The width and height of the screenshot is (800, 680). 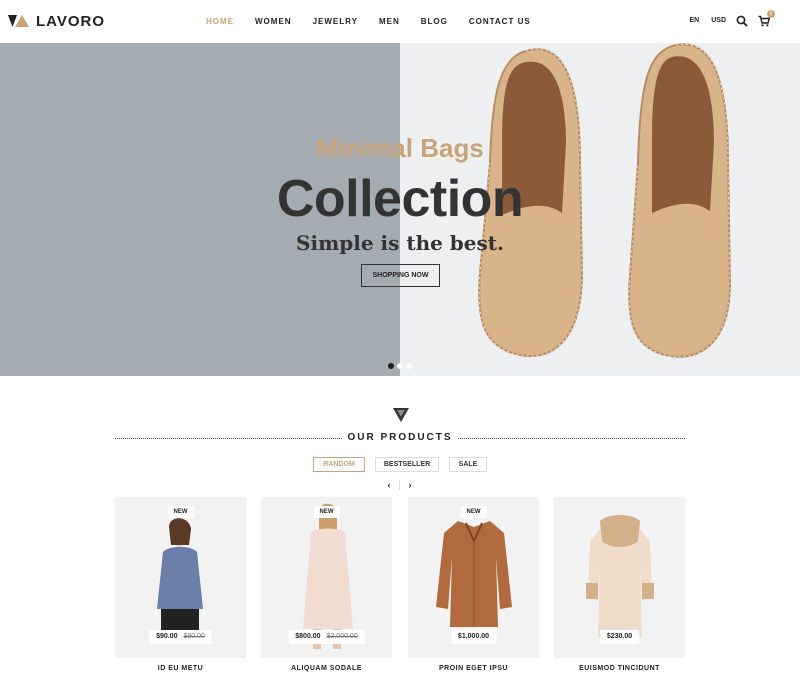 What do you see at coordinates (389, 21) in the screenshot?
I see `nav-item-men: MEN` at bounding box center [389, 21].